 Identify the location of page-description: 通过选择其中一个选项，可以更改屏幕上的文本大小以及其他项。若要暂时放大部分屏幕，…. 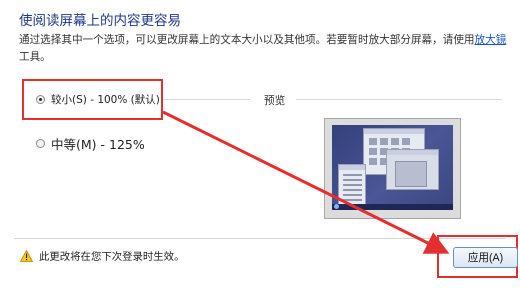
(263, 49).